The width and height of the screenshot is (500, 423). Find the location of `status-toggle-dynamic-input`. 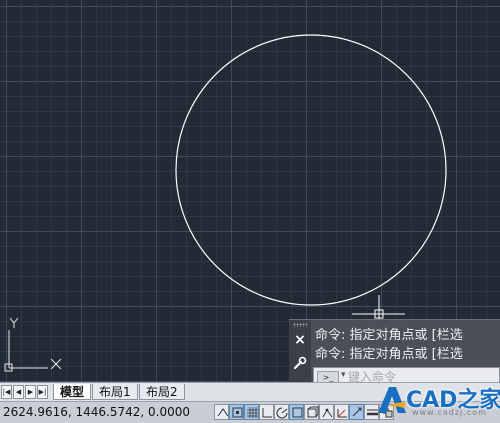

status-toggle-dynamic-input is located at coordinates (356, 412).